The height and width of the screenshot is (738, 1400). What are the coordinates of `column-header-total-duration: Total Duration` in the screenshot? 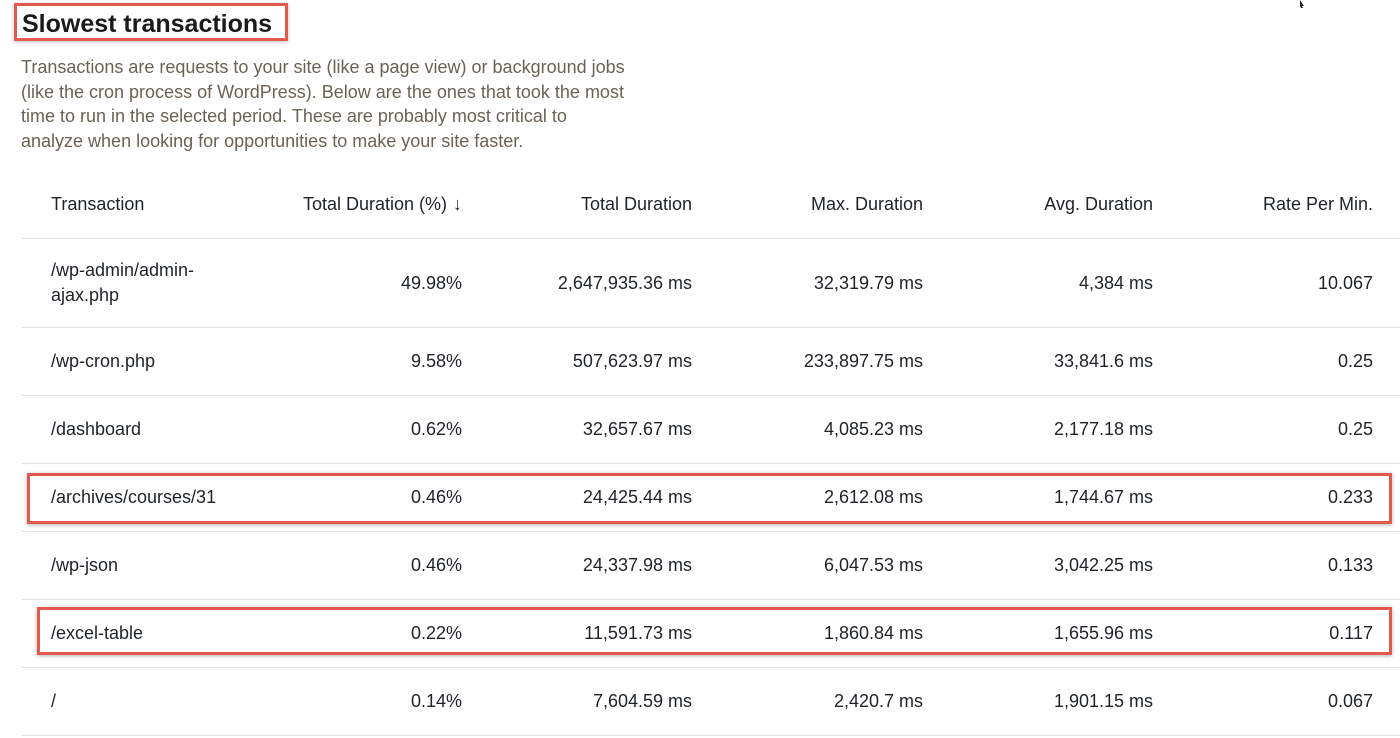 It's located at (577, 204).